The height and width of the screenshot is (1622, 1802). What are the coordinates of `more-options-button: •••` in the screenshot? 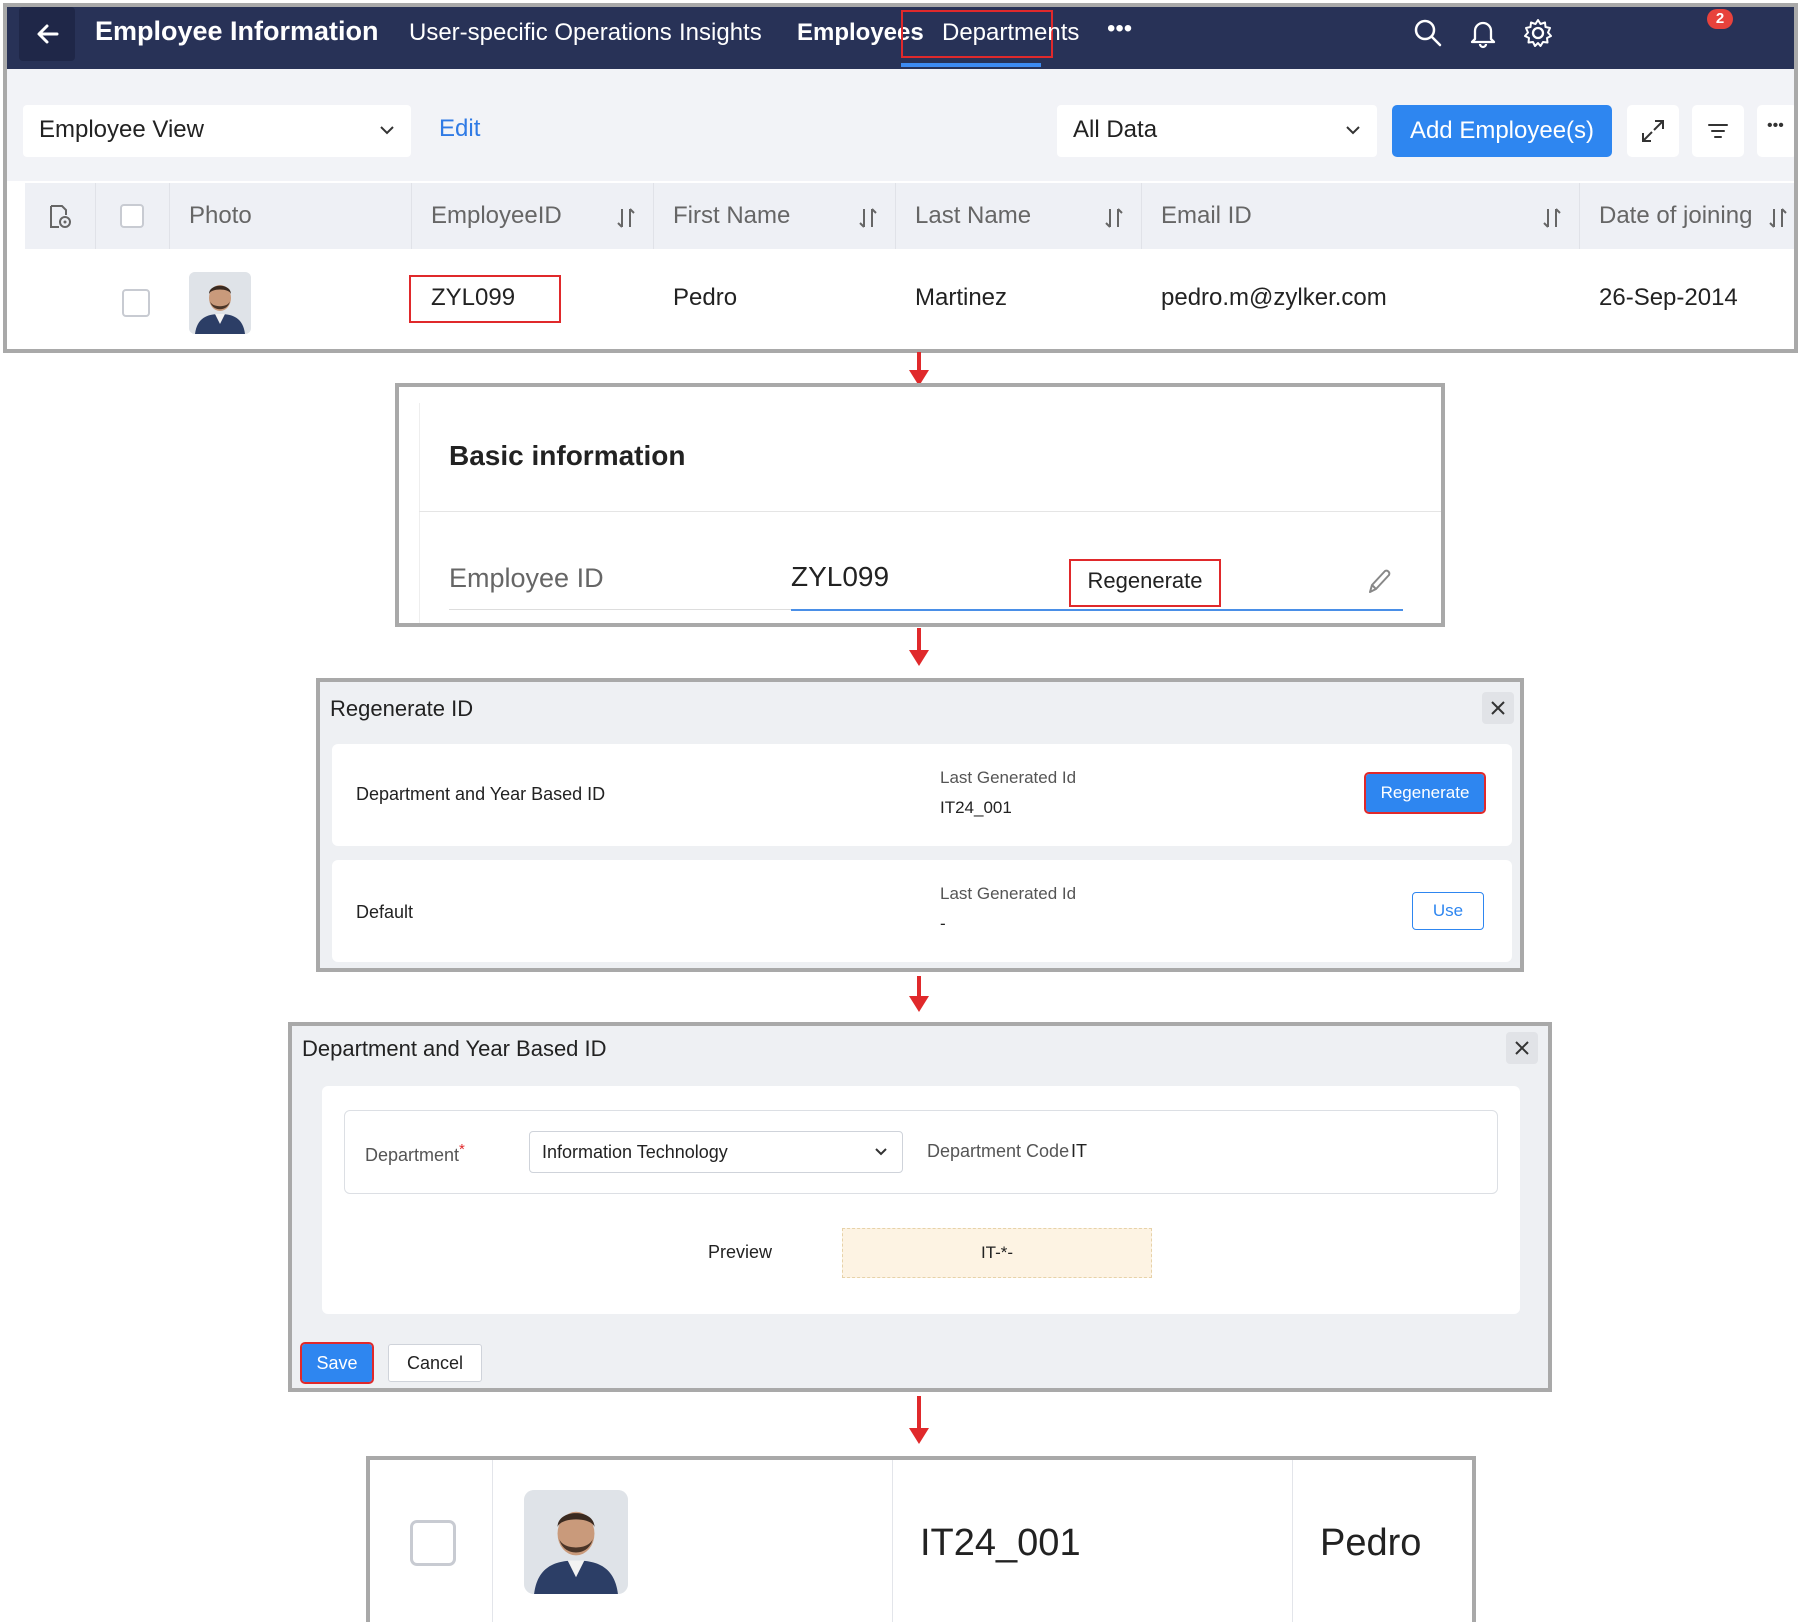 It's located at (1775, 131).